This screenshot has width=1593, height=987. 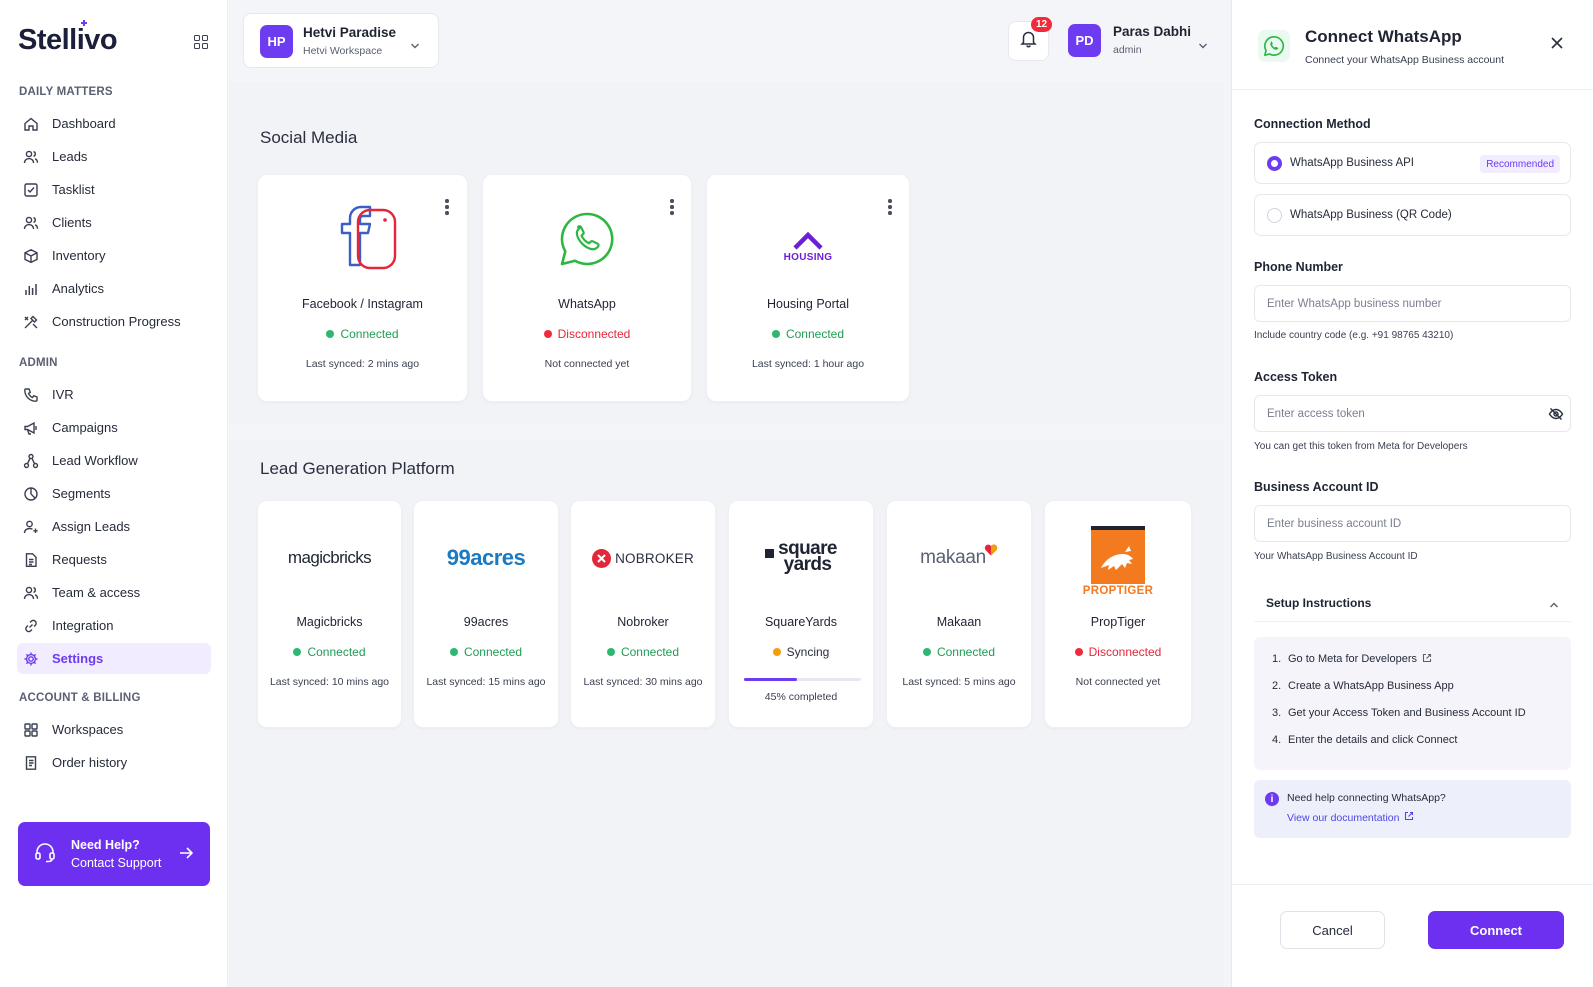 What do you see at coordinates (1332, 930) in the screenshot?
I see `cancel-button: Cancel` at bounding box center [1332, 930].